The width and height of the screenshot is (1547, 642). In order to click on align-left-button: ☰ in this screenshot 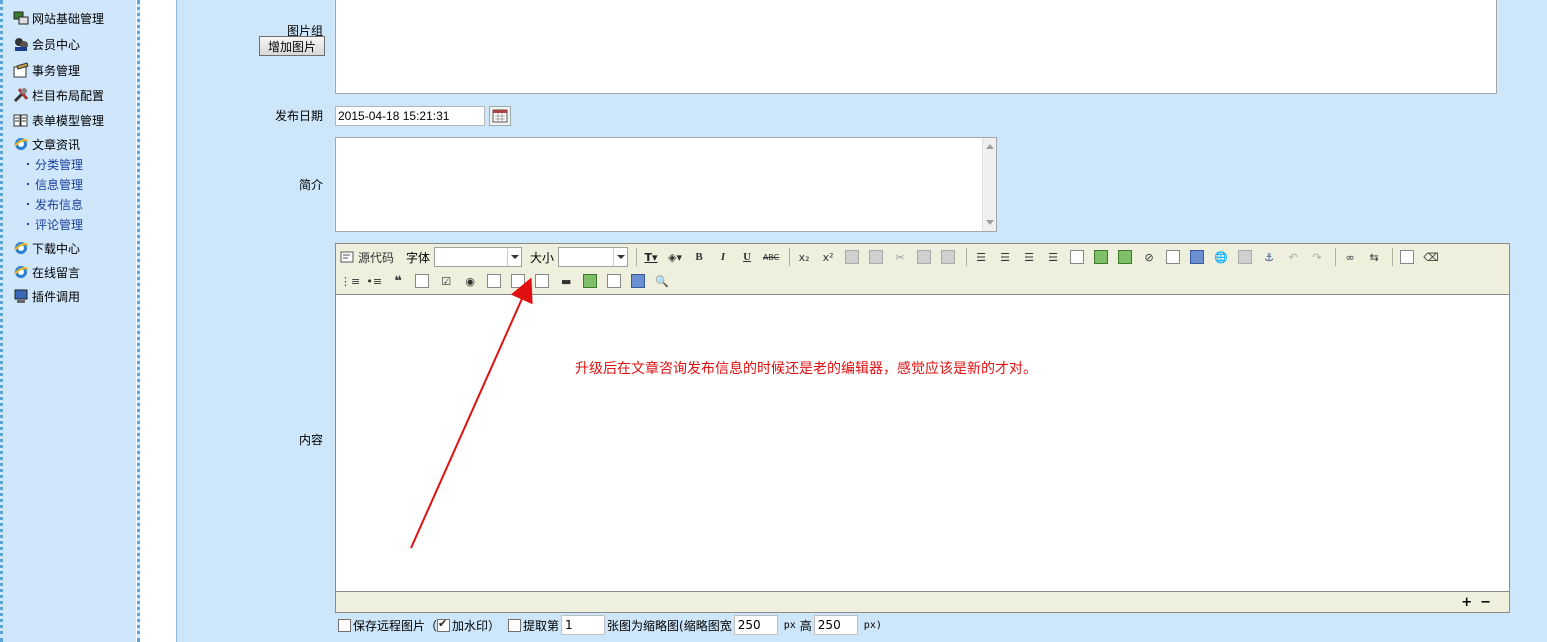, I will do `click(981, 257)`.